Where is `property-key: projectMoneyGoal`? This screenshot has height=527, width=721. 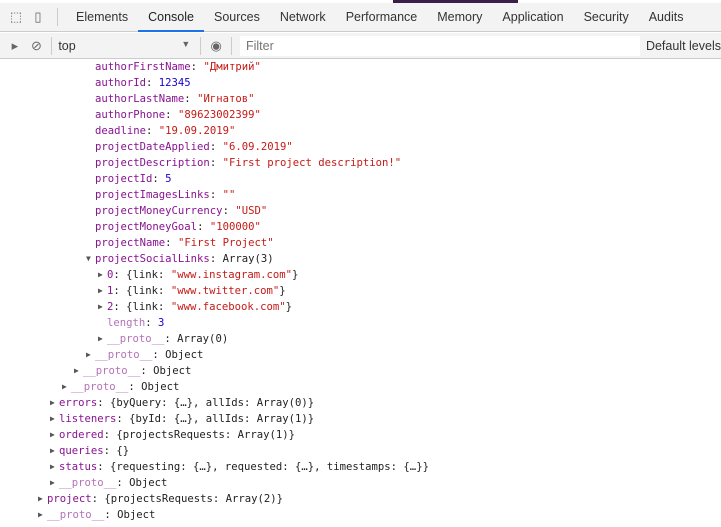
property-key: projectMoneyGoal is located at coordinates (146, 227).